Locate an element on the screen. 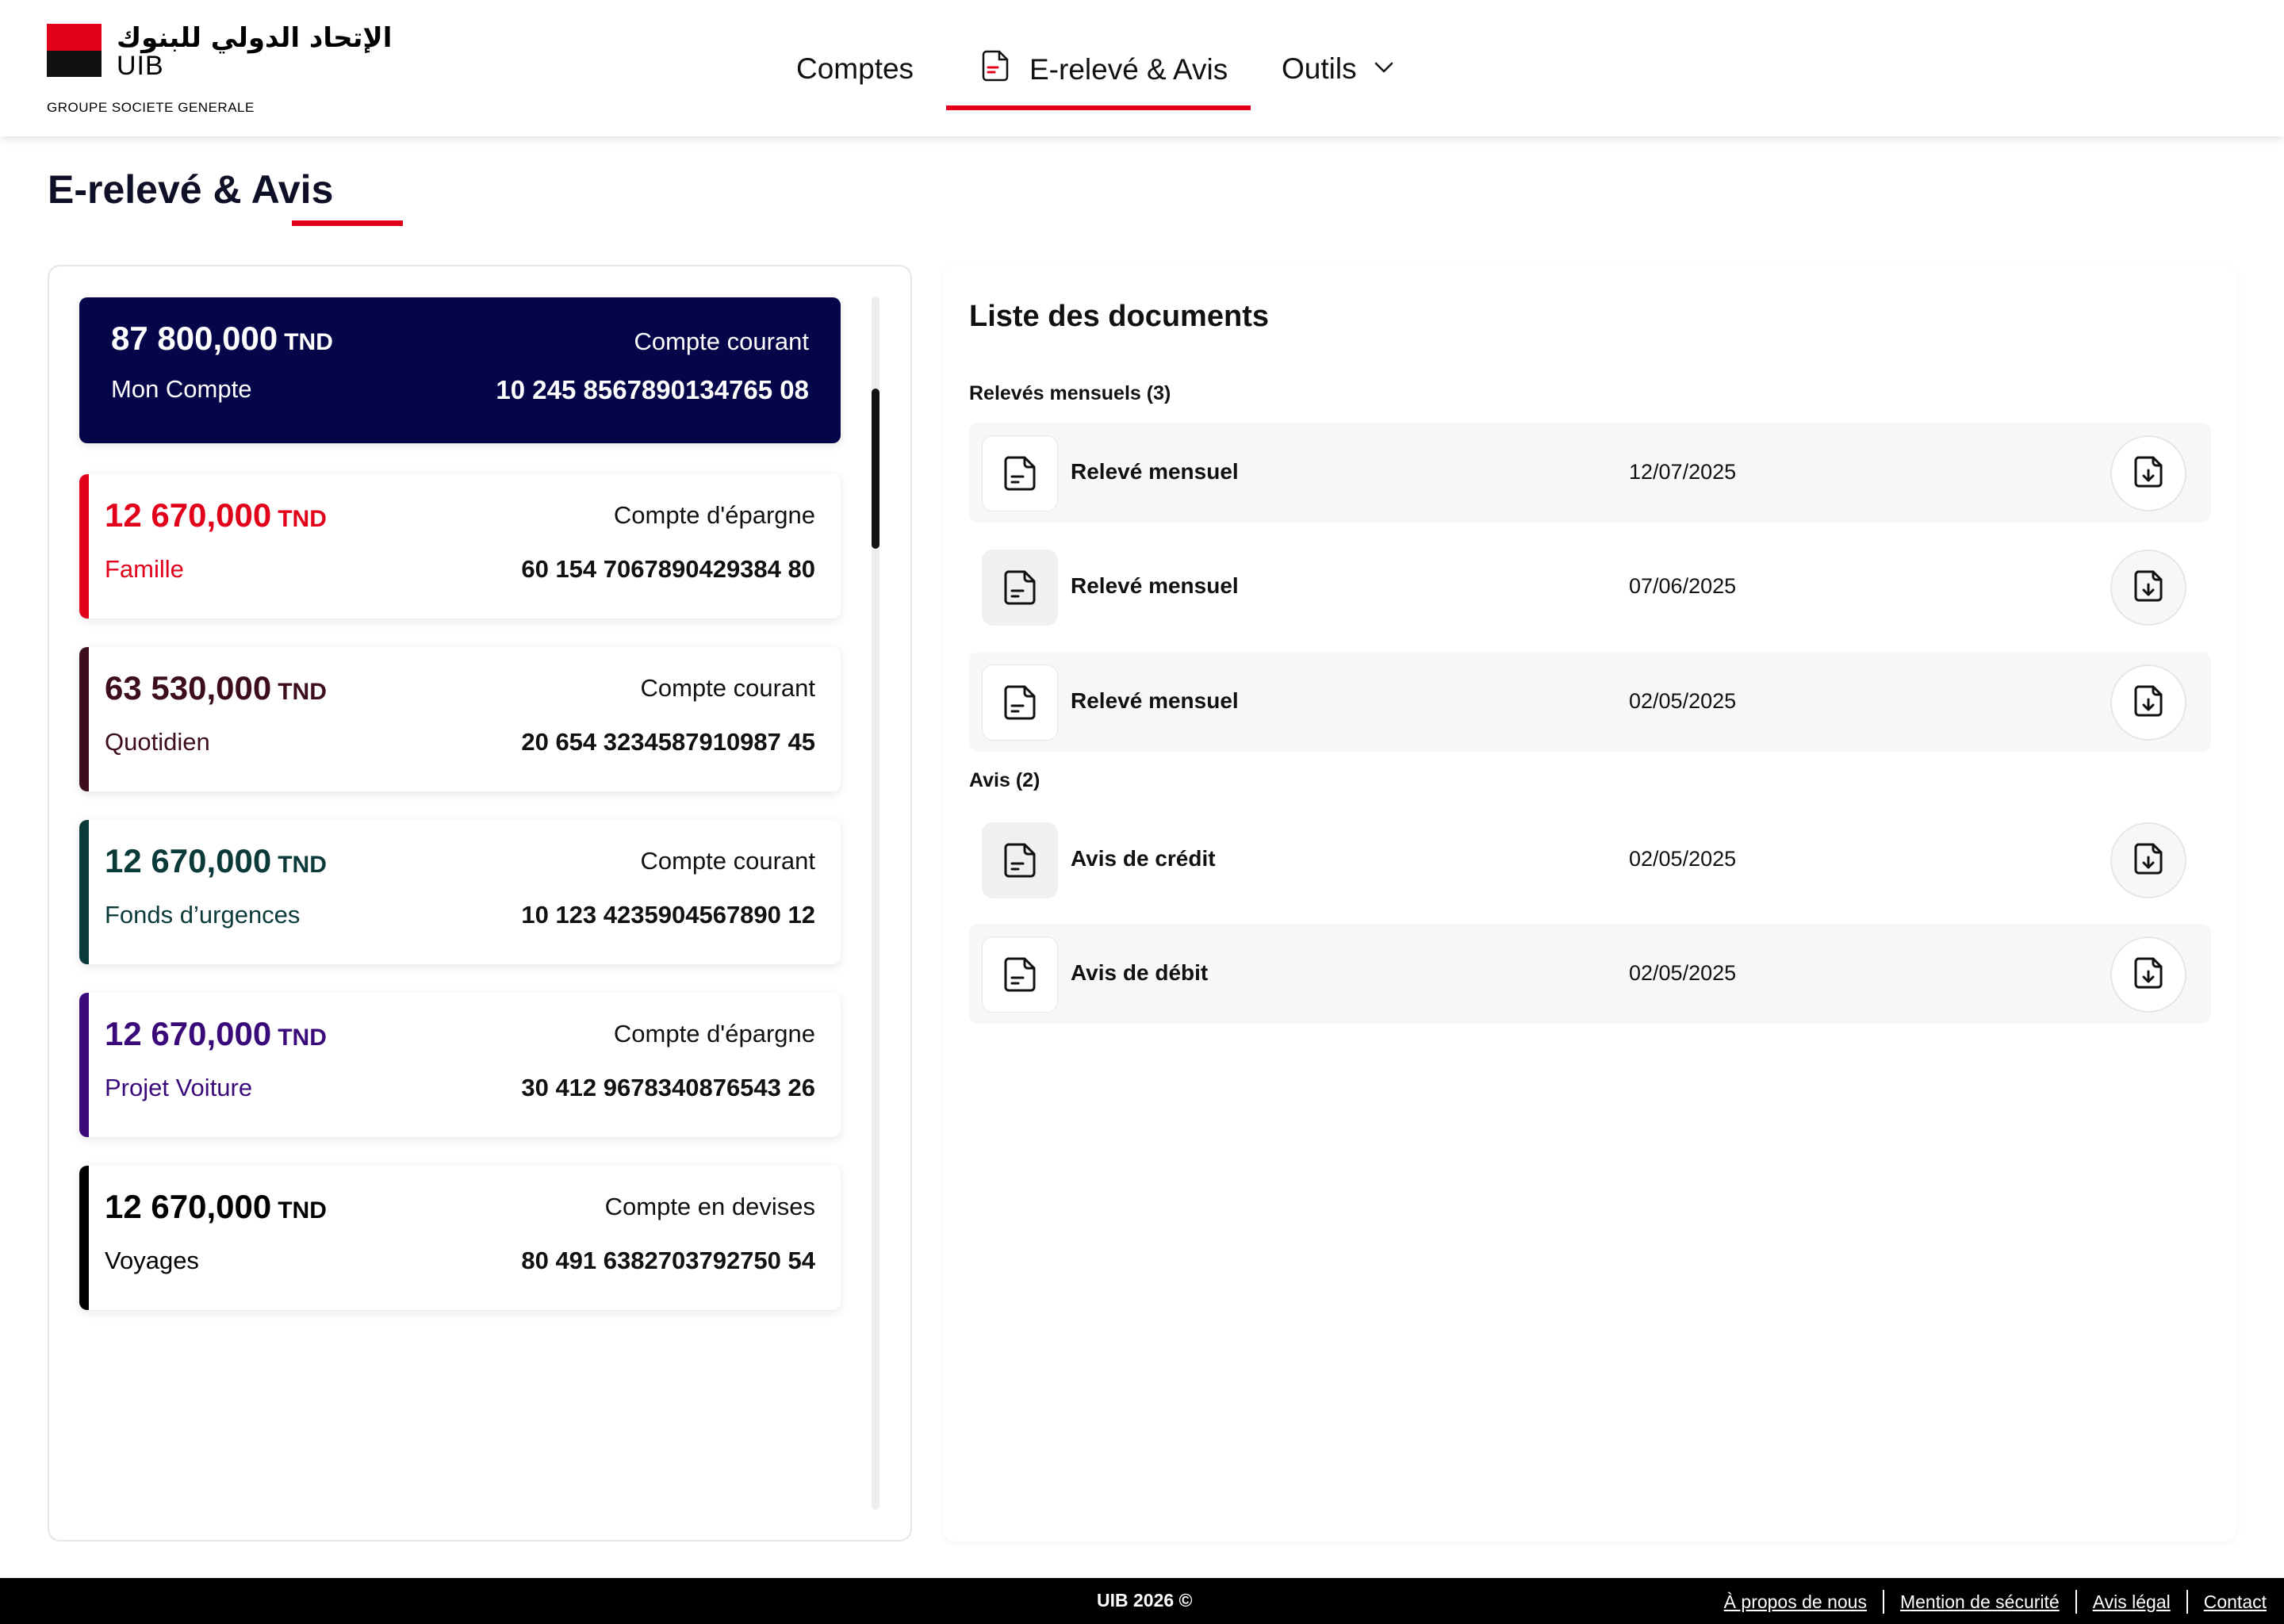  account-number: 10 245 8567890134765 08 is located at coordinates (652, 389).